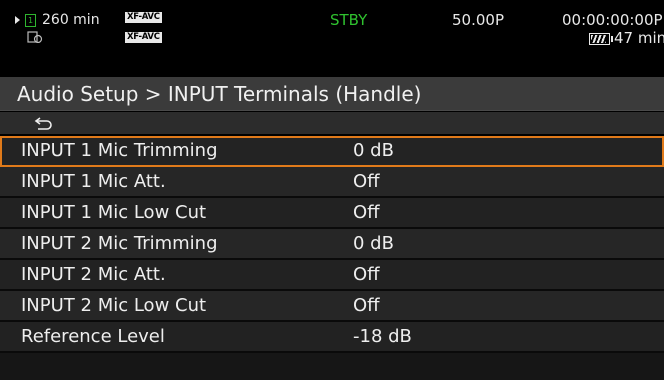 The height and width of the screenshot is (380, 664). Describe the element at coordinates (219, 94) in the screenshot. I see `menu-breadcrumb: Audio Setup > INPUT Terminals (Handle)` at that location.